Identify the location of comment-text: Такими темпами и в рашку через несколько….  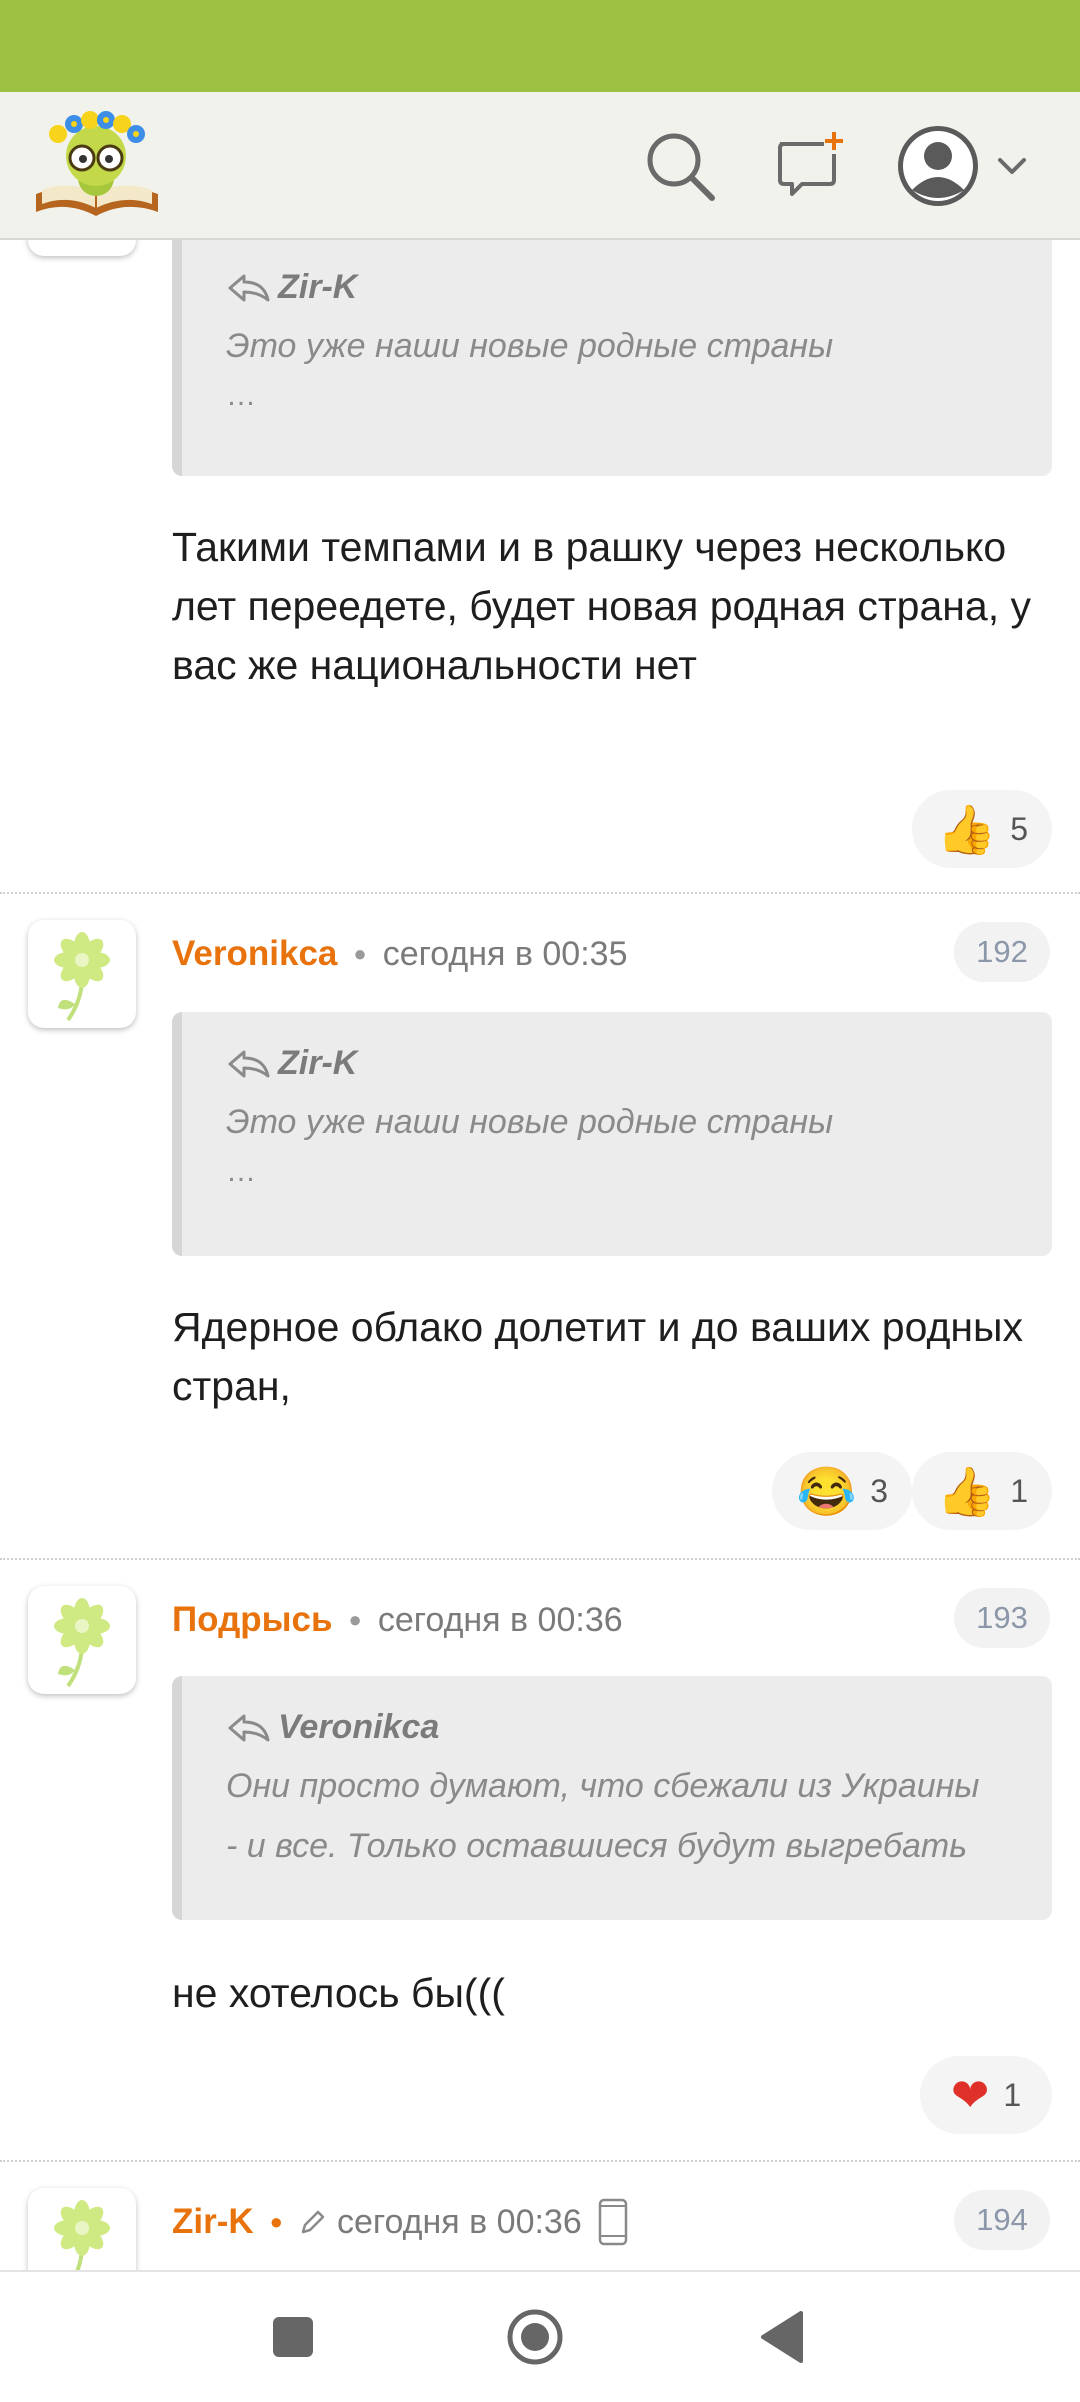
(601, 606).